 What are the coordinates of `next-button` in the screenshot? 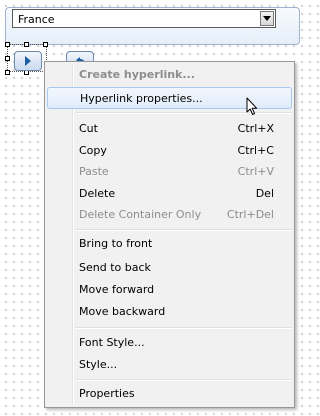 It's located at (28, 61).